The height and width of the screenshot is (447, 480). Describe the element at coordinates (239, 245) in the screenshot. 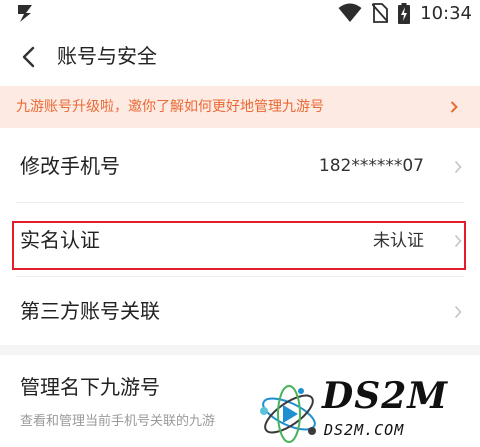

I see `highlight-box` at that location.